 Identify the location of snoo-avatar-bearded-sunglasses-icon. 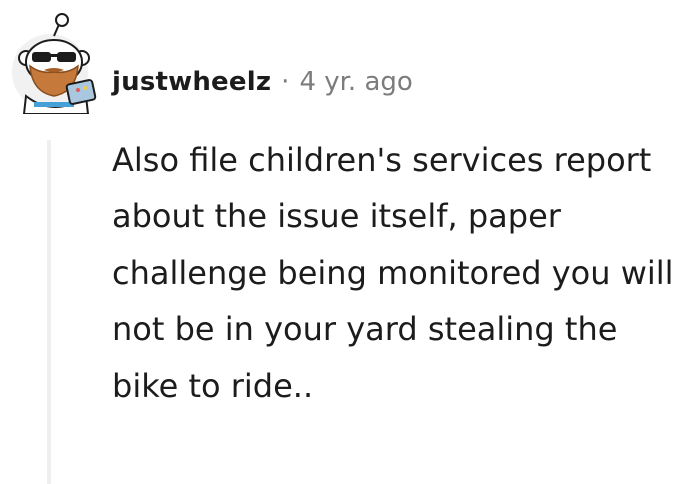
(54, 64).